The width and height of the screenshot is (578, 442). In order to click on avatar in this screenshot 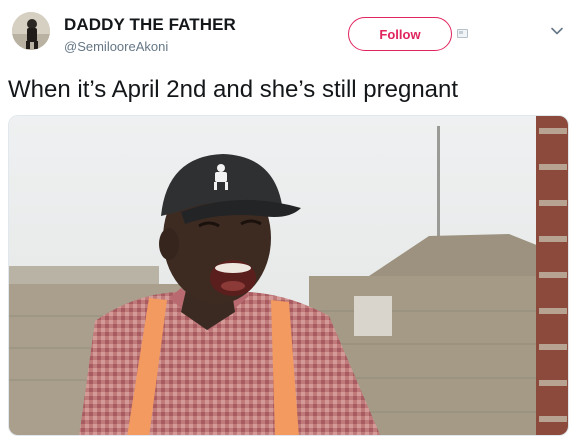, I will do `click(31, 31)`.